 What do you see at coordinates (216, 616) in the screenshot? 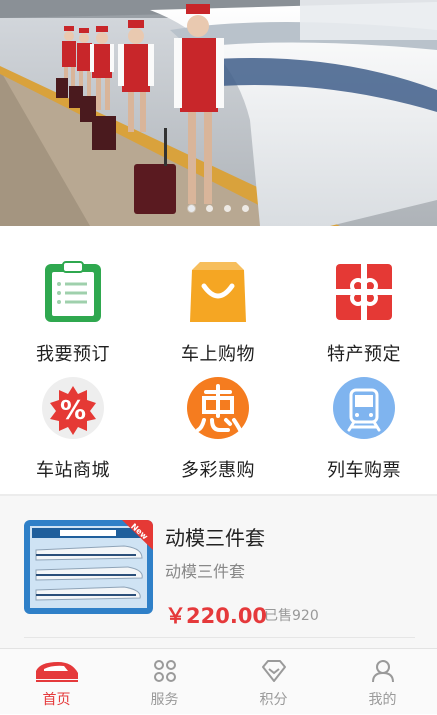
I see `product-price: ￥220.00` at bounding box center [216, 616].